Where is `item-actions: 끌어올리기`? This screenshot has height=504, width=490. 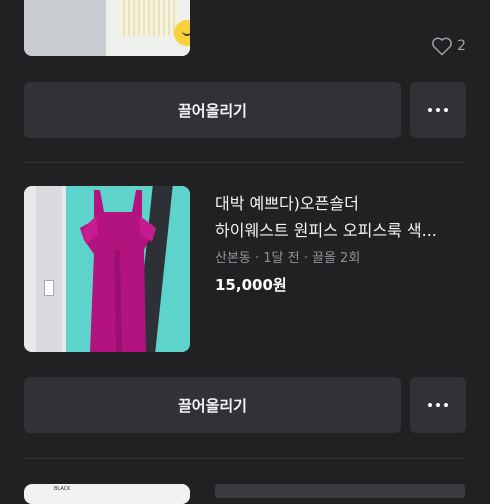
item-actions: 끌어올리기 is located at coordinates (245, 405).